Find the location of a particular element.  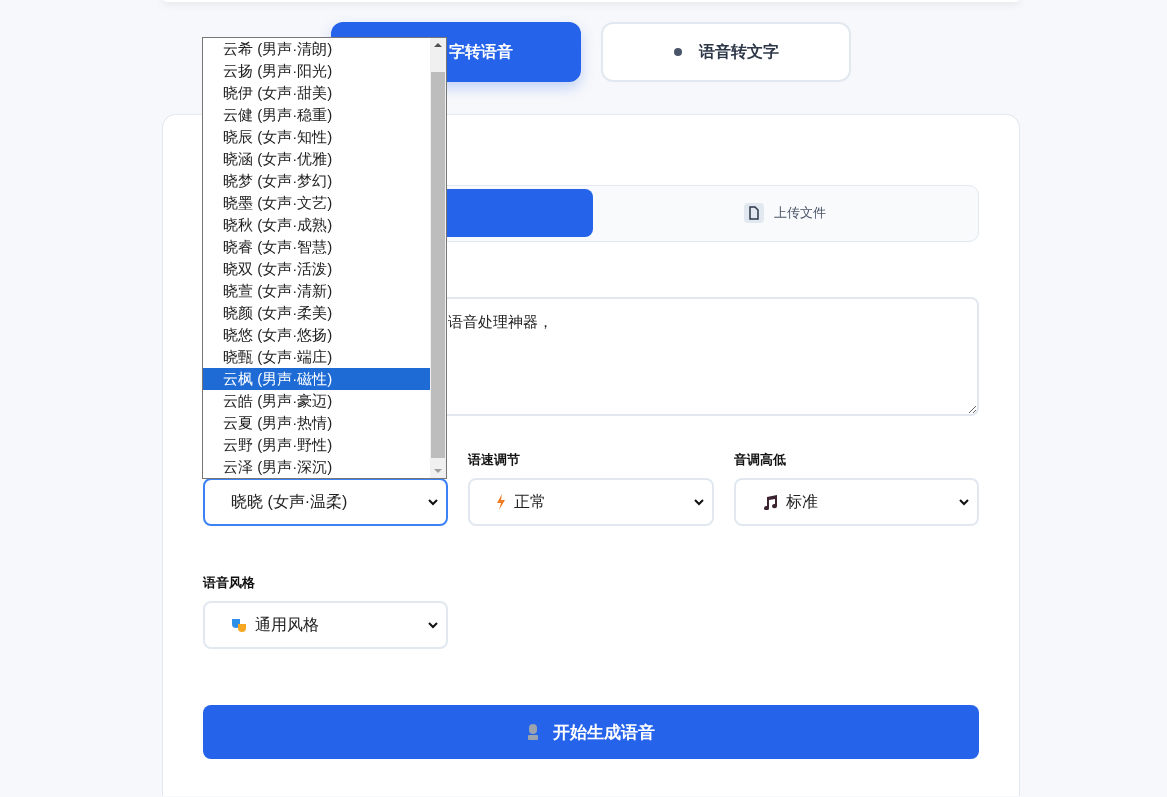

field-label: 语音风格 is located at coordinates (229, 582).